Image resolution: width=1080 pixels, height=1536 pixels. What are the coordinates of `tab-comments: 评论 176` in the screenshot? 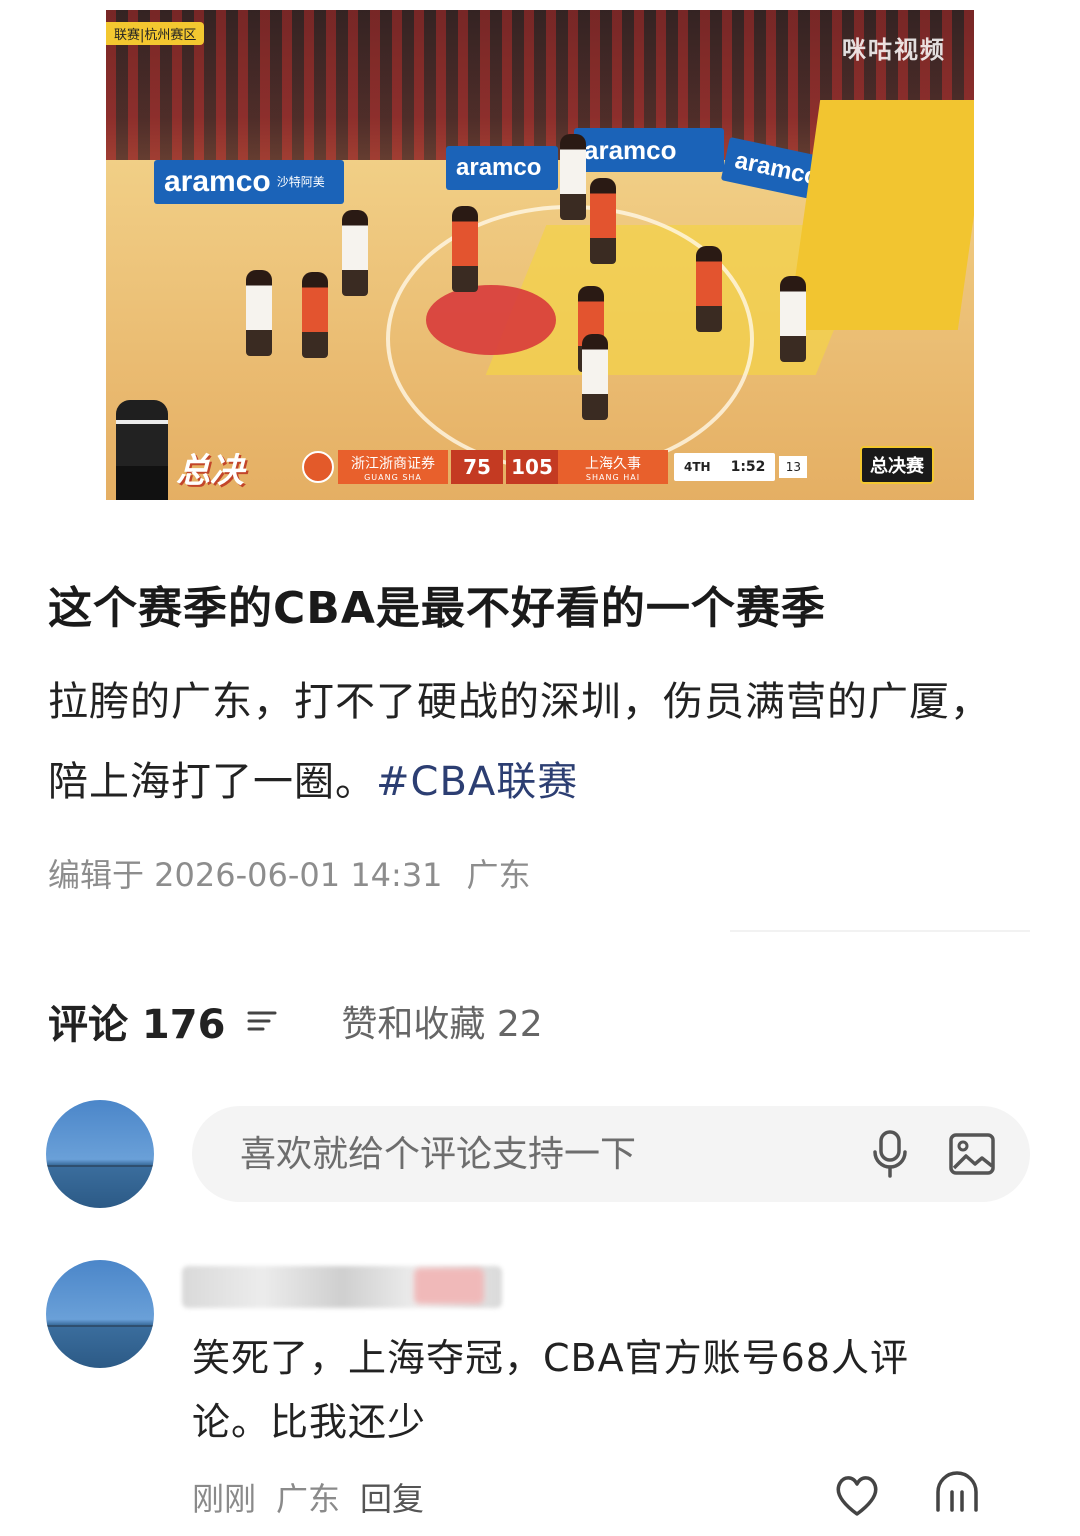 It's located at (136, 1021).